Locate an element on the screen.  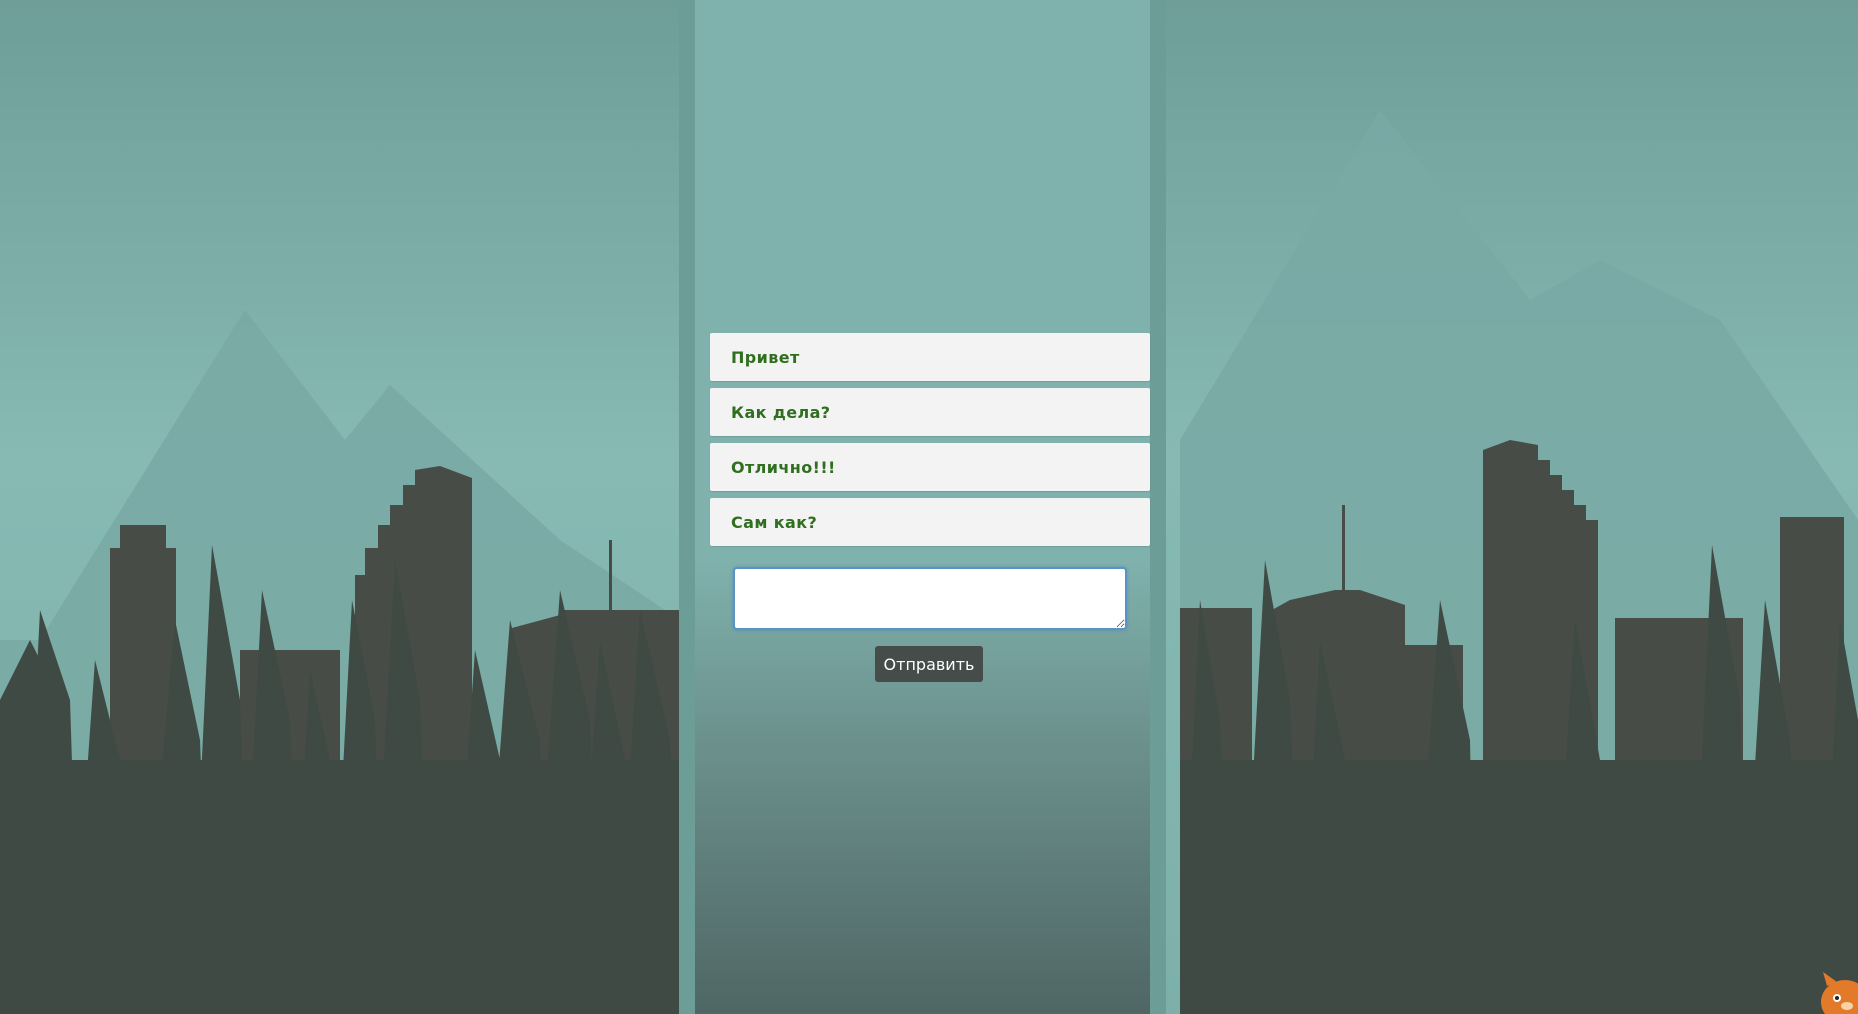
message-input is located at coordinates (930, 598).